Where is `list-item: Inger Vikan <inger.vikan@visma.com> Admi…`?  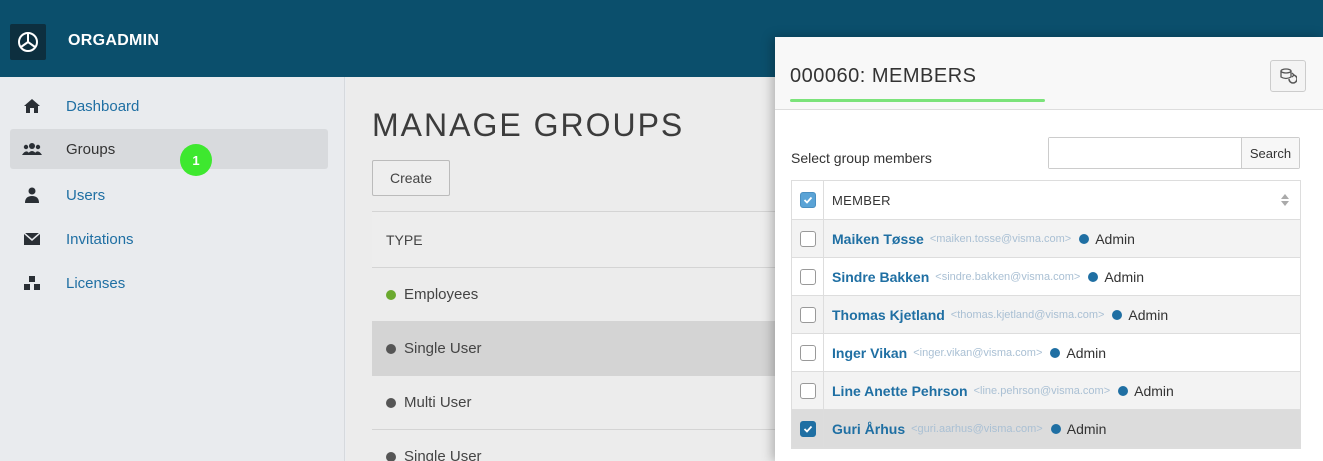 list-item: Inger Vikan <inger.vikan@visma.com> Admi… is located at coordinates (1046, 353).